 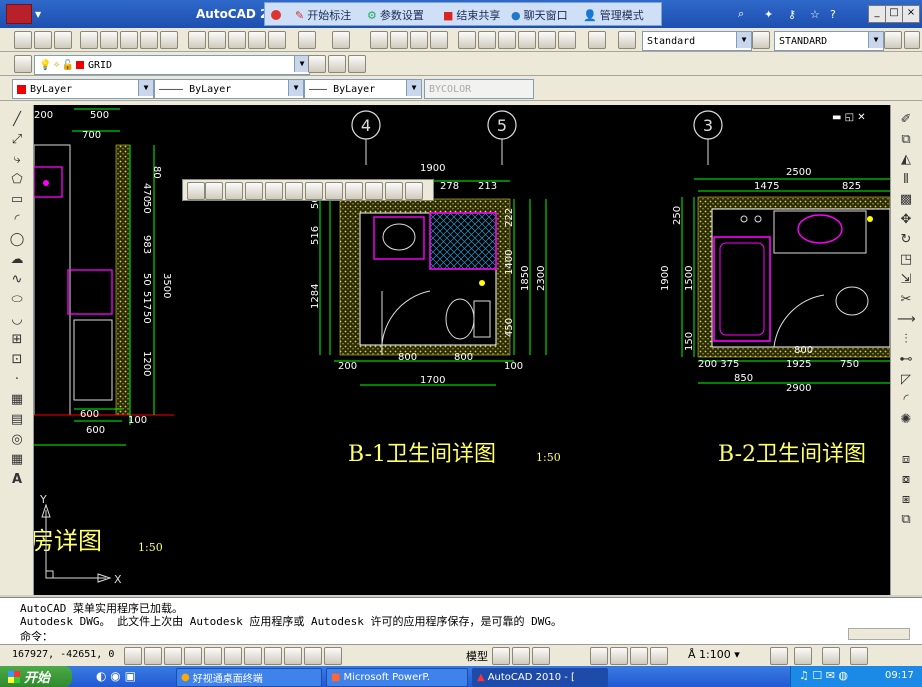 I want to click on zoom-status-icon, so click(x=619, y=656).